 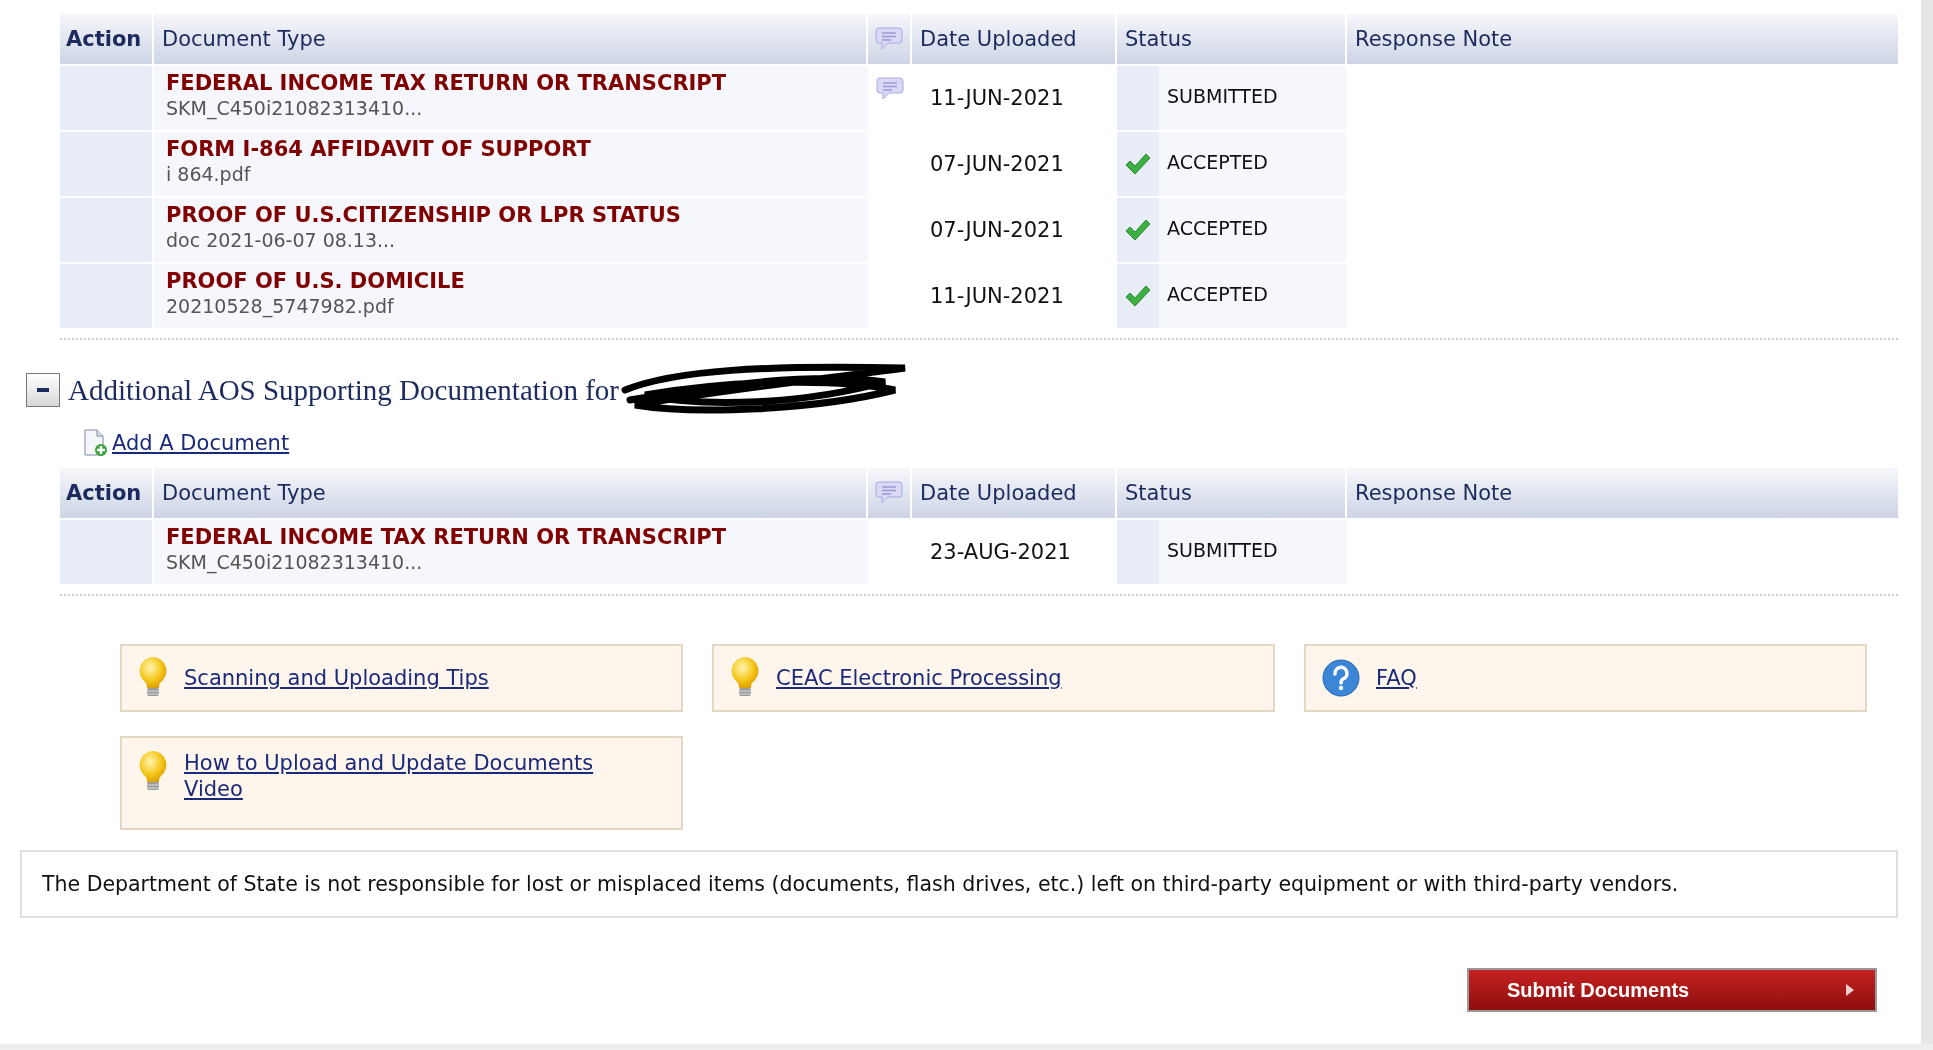 I want to click on help-icon, so click(x=1341, y=678).